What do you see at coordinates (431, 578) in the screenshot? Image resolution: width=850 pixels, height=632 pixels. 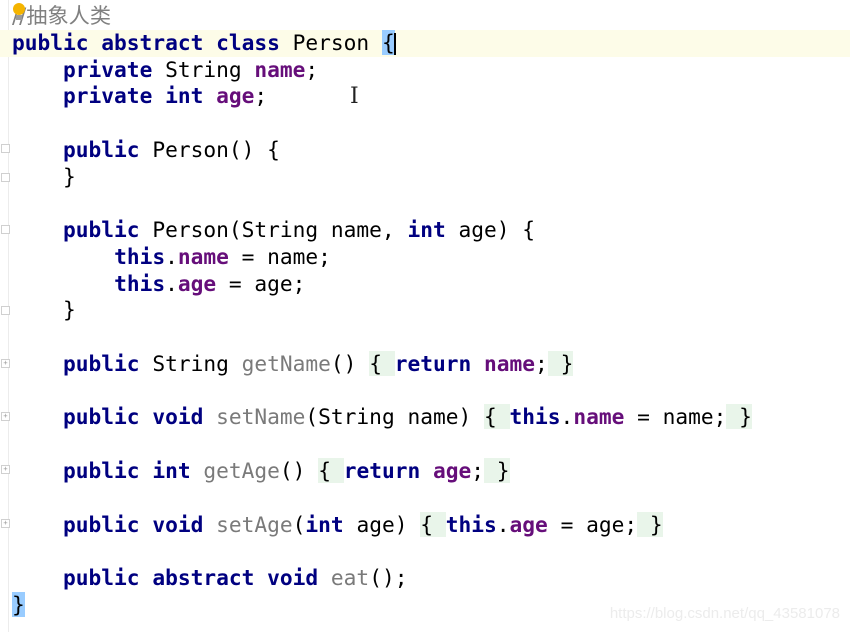 I see `code-line: public abstract void eat();` at bounding box center [431, 578].